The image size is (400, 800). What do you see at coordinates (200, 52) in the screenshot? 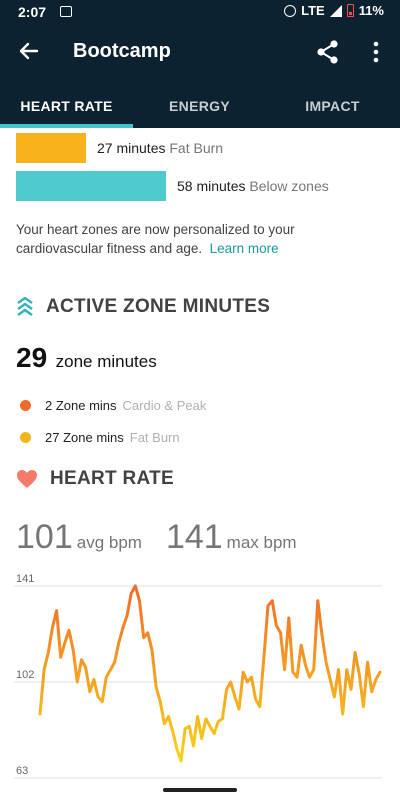
I see `app-bar: Bootcamp` at bounding box center [200, 52].